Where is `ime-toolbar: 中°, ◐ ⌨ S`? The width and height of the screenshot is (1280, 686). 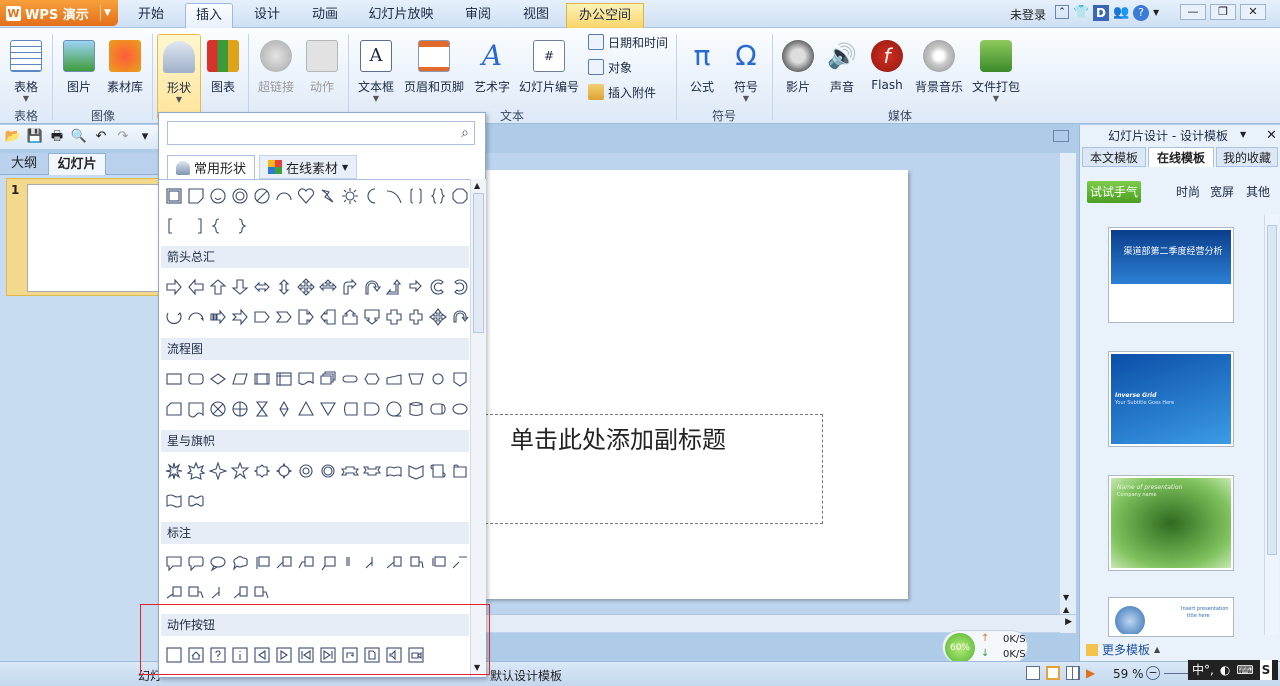
ime-toolbar: 中°, ◐ ⌨ S is located at coordinates (1233, 670).